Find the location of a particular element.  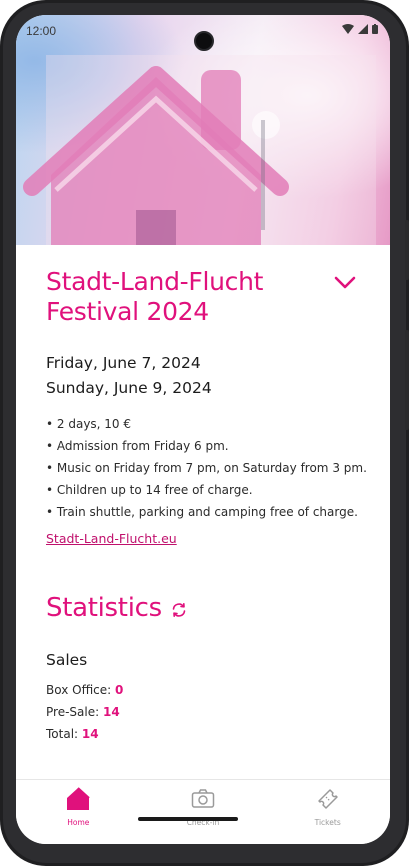

refresh-icon is located at coordinates (179, 610).